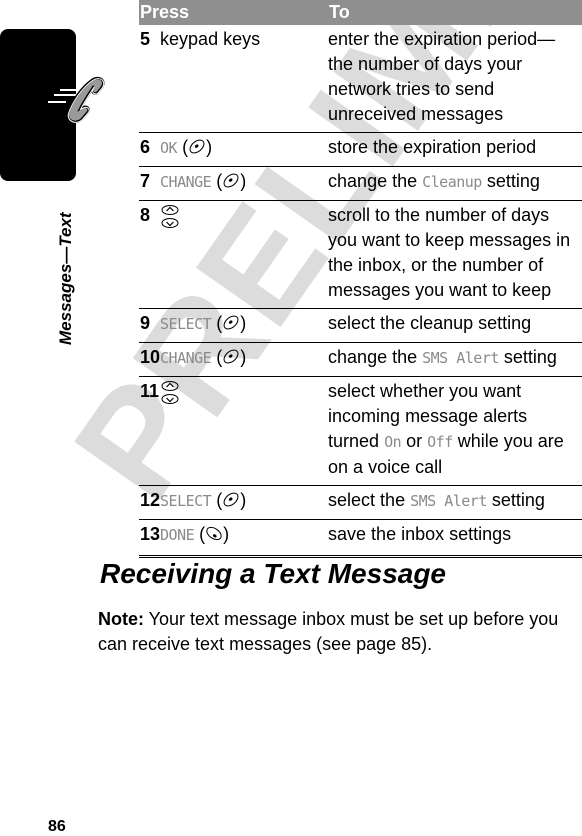 Image resolution: width=582 pixels, height=836 pixels. What do you see at coordinates (150, 183) in the screenshot?
I see `step-number: 7` at bounding box center [150, 183].